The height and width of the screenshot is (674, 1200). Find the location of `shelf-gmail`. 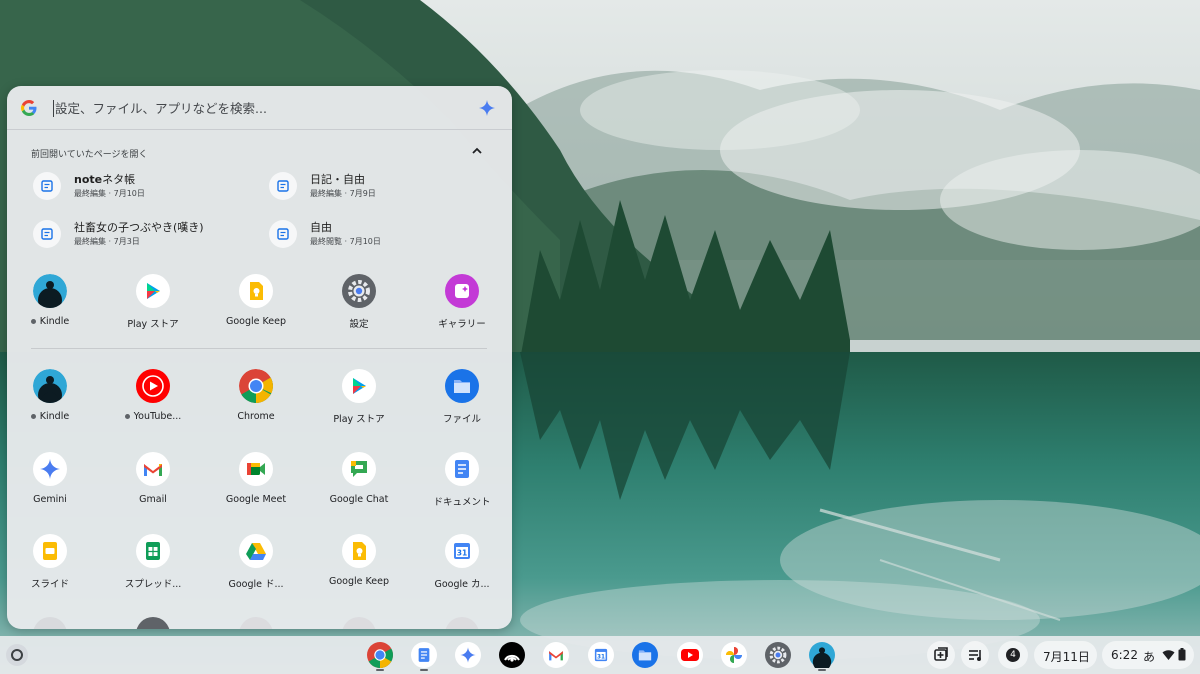

shelf-gmail is located at coordinates (556, 655).